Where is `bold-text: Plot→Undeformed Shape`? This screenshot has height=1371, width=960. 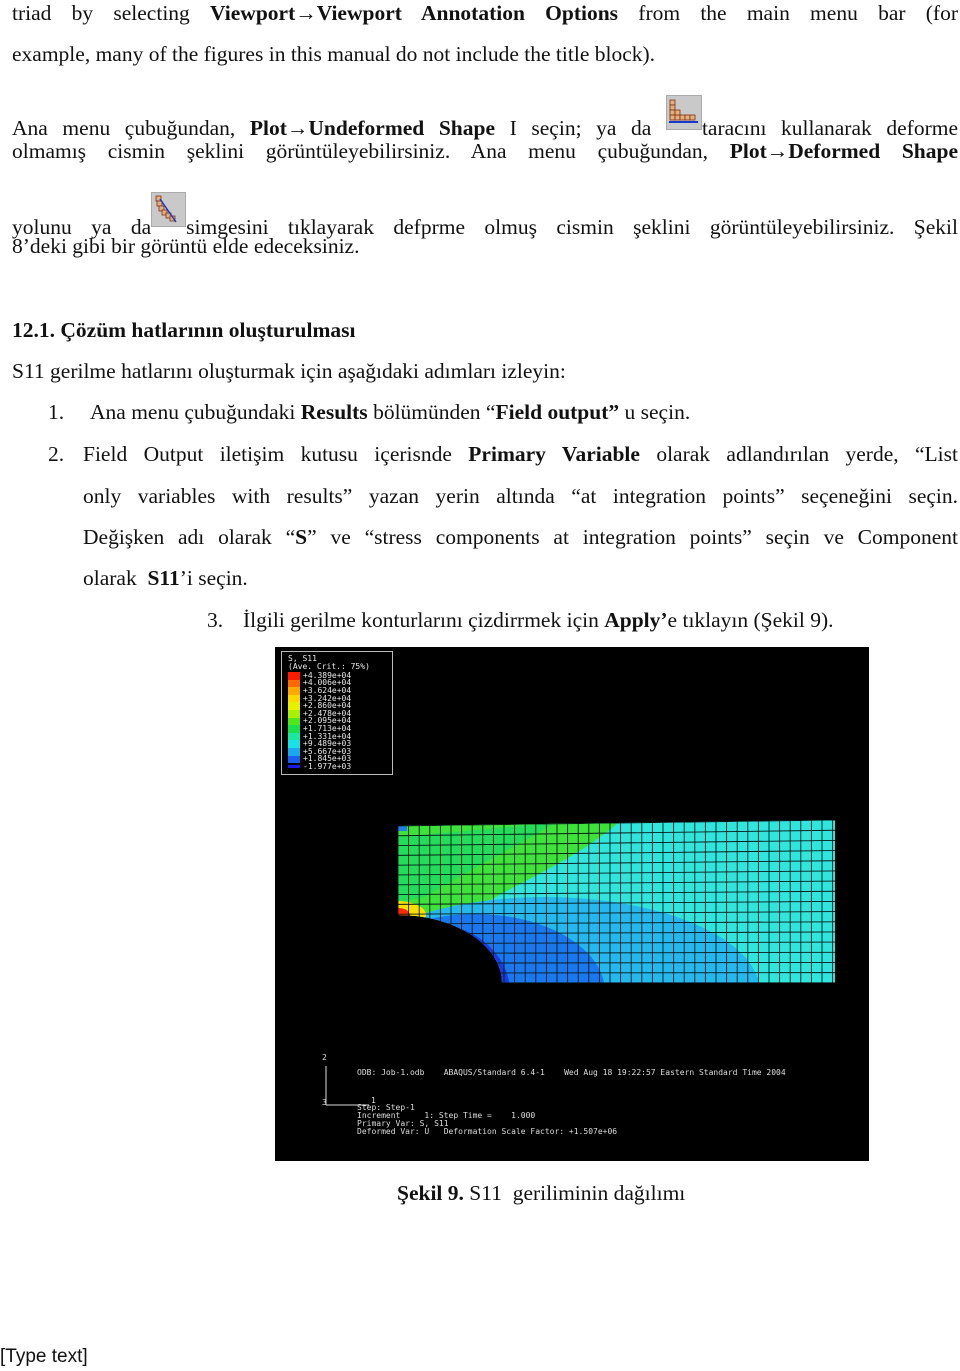 bold-text: Plot→Undeformed Shape is located at coordinates (372, 128).